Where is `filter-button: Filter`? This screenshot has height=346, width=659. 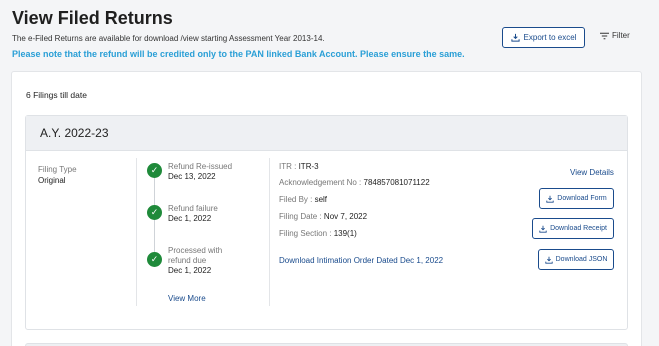
filter-button: Filter is located at coordinates (615, 35).